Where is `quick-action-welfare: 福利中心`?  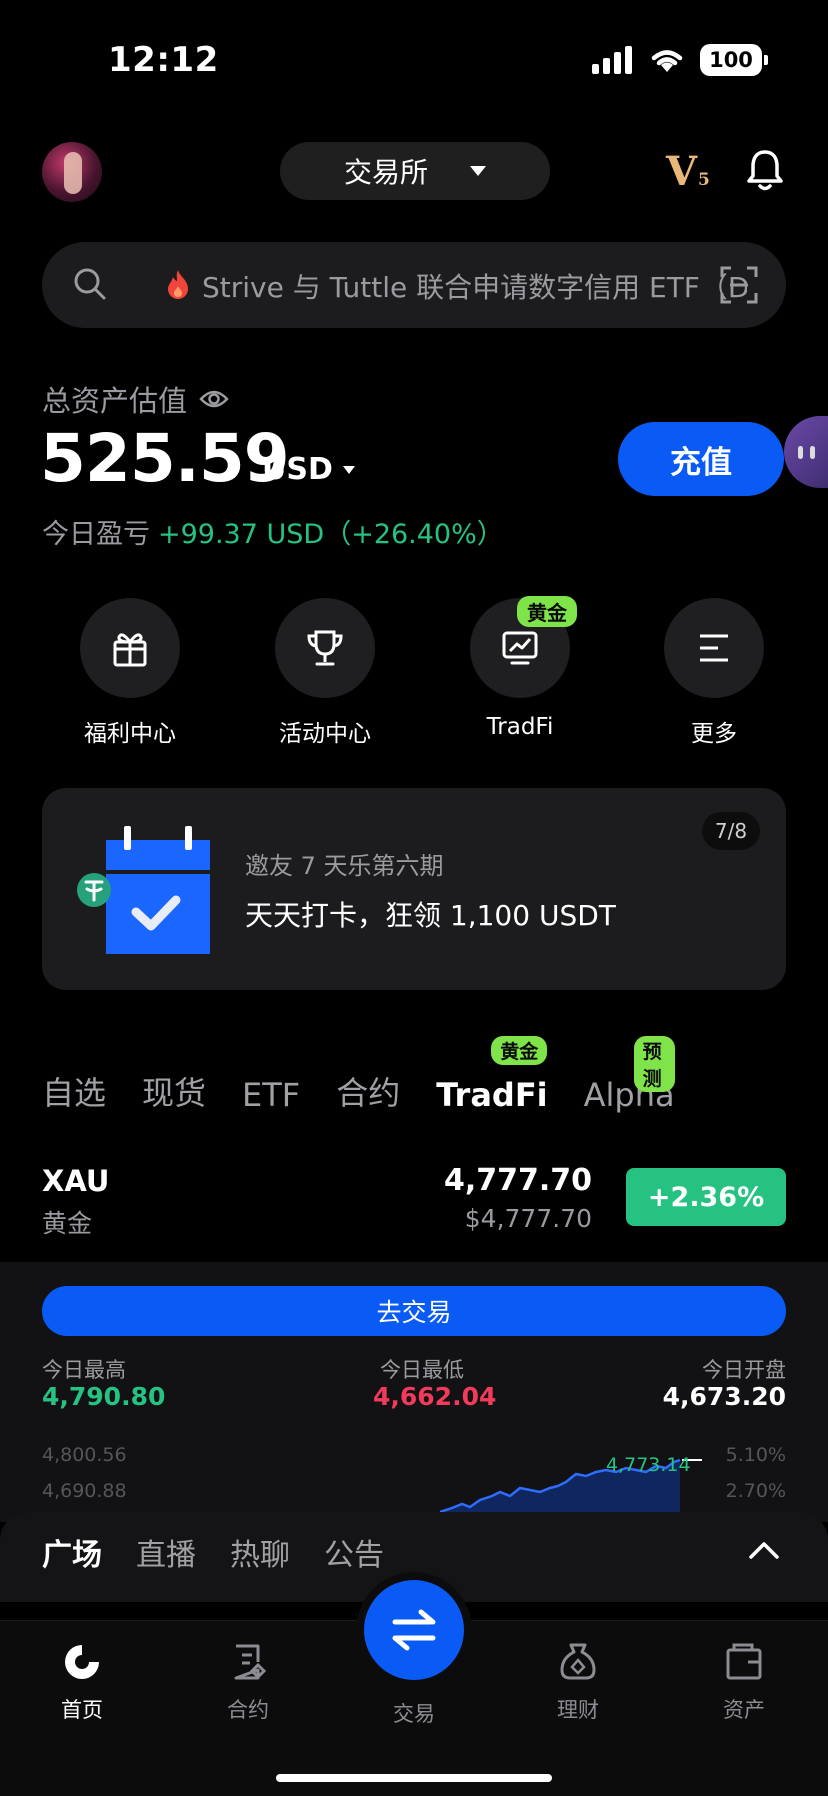 quick-action-welfare: 福利中心 is located at coordinates (130, 673).